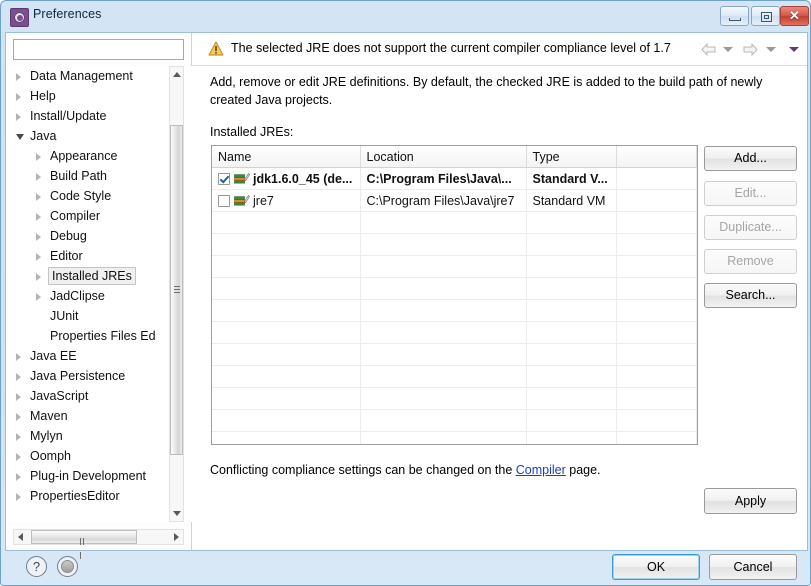 The width and height of the screenshot is (811, 586). I want to click on sidebar-item-propertieseditor: PropertiesEditor, so click(99, 496).